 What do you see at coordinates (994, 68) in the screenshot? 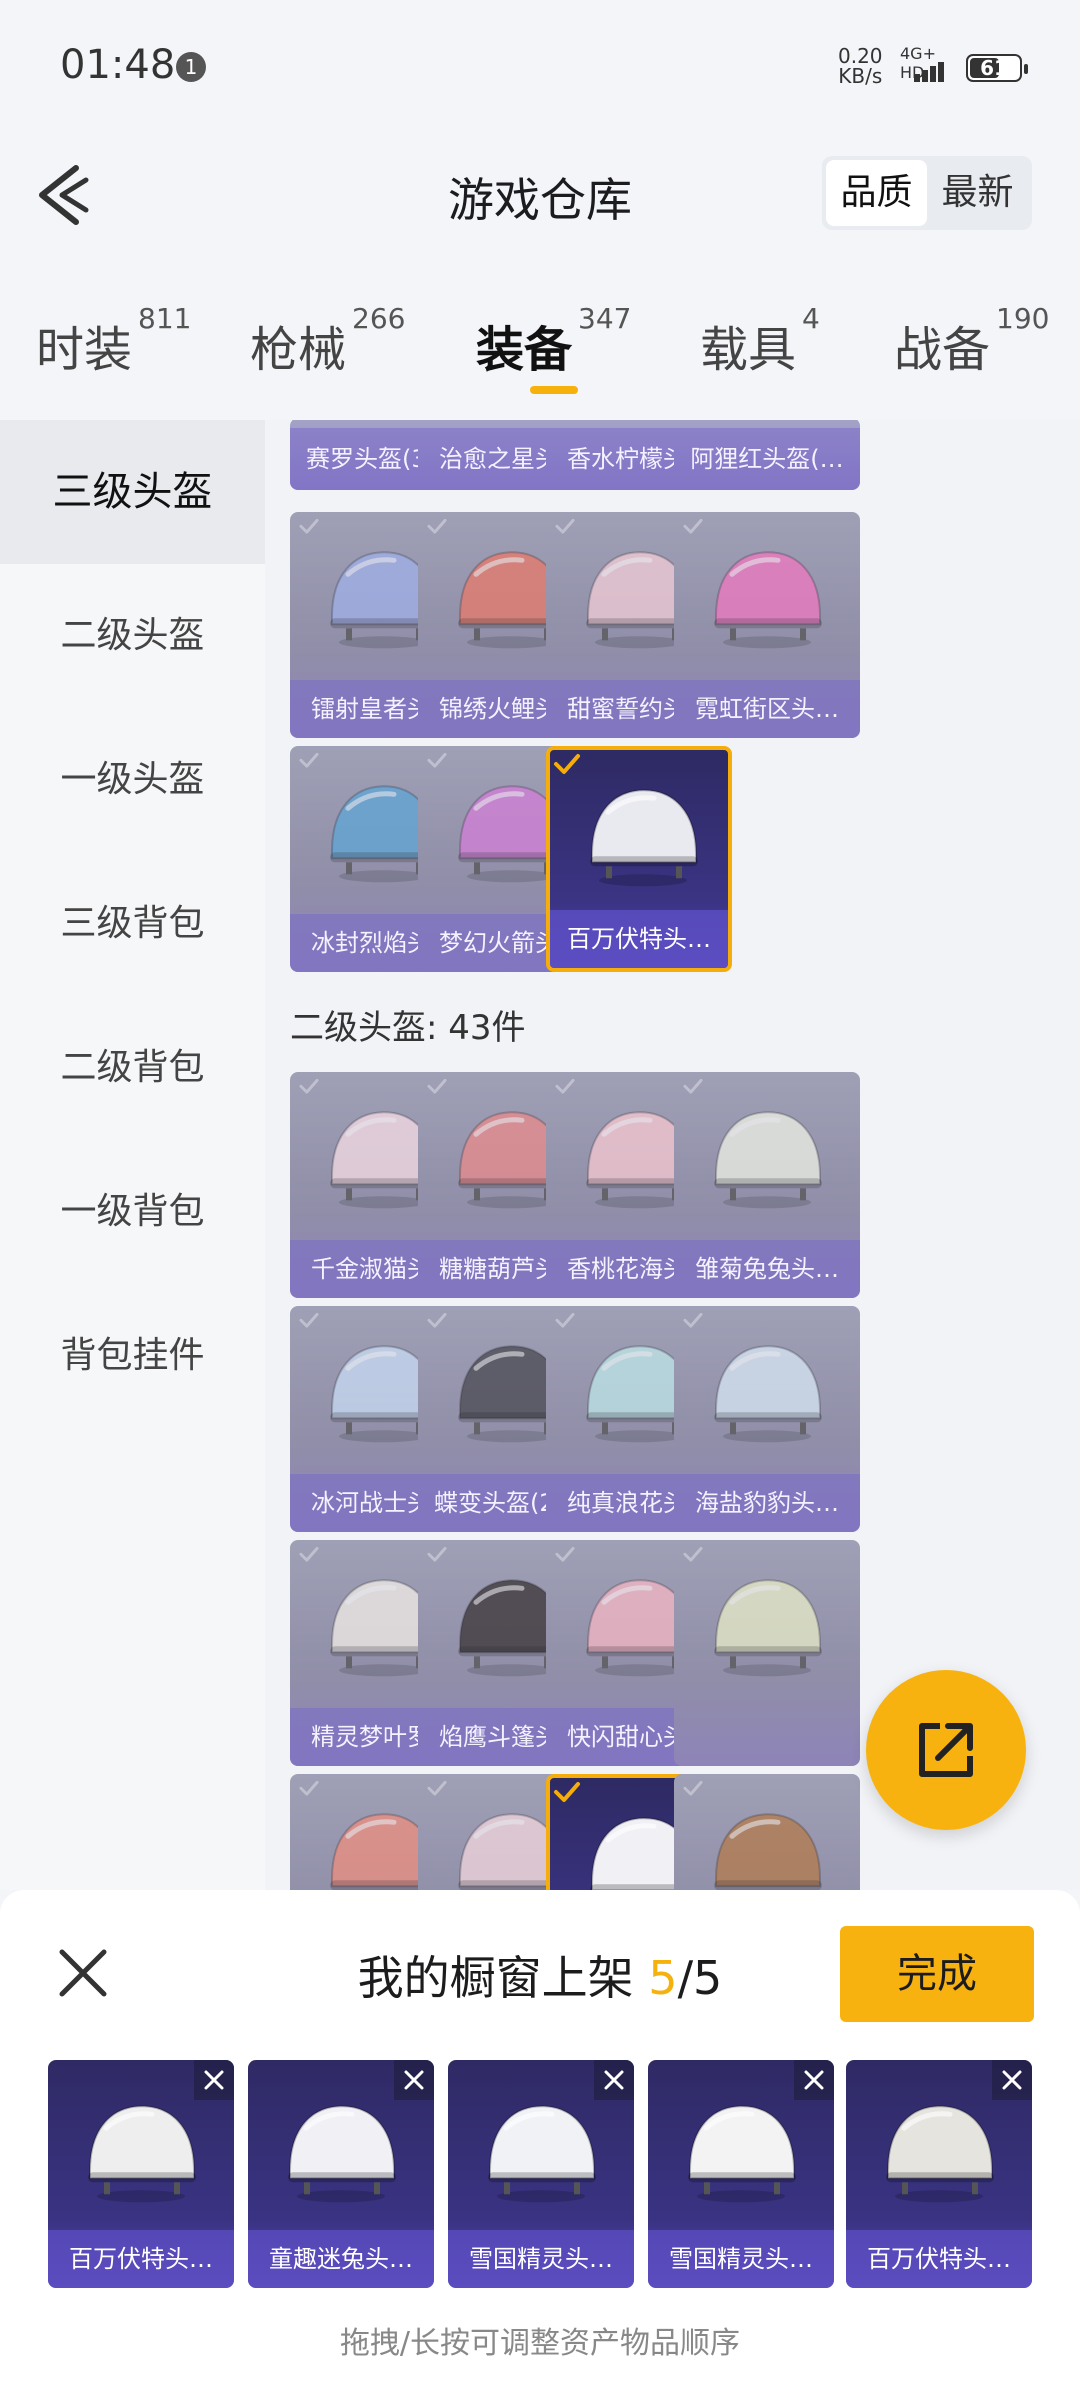
I see `battery-level: 61` at bounding box center [994, 68].